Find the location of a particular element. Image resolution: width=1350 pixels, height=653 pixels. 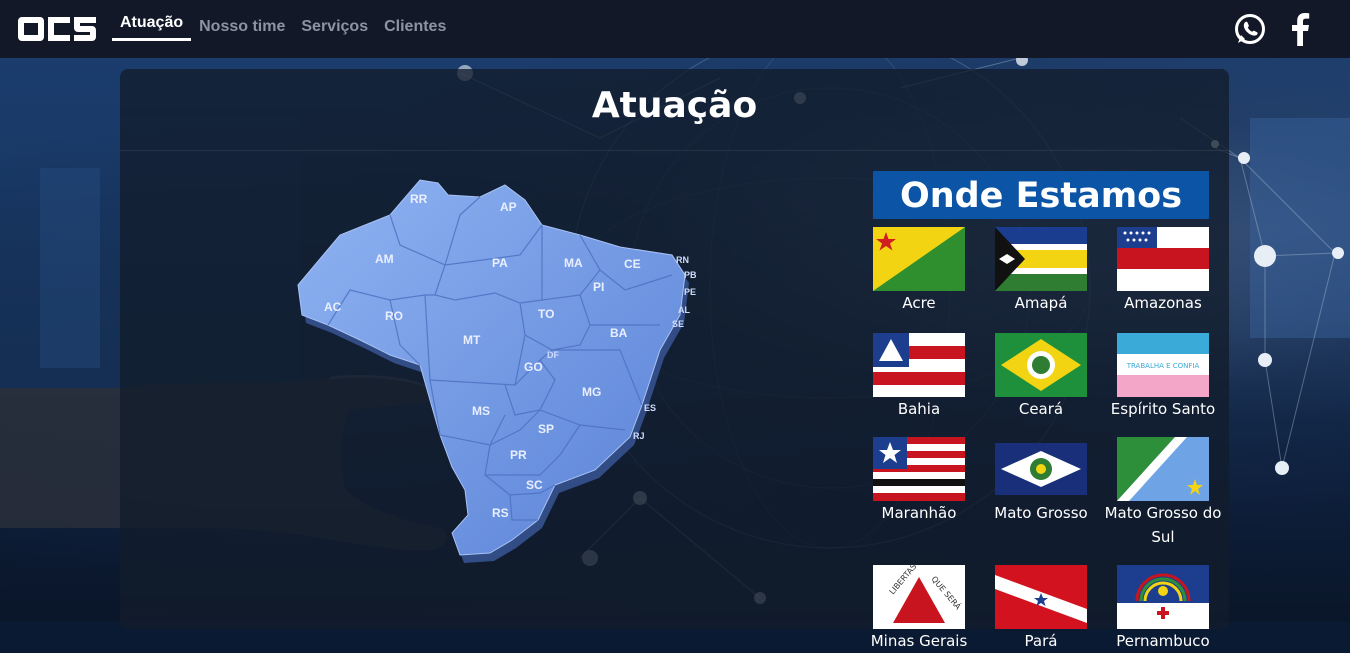

state-mato-grosso-do-sul: Mato Grosso do Sul is located at coordinates (1163, 493).